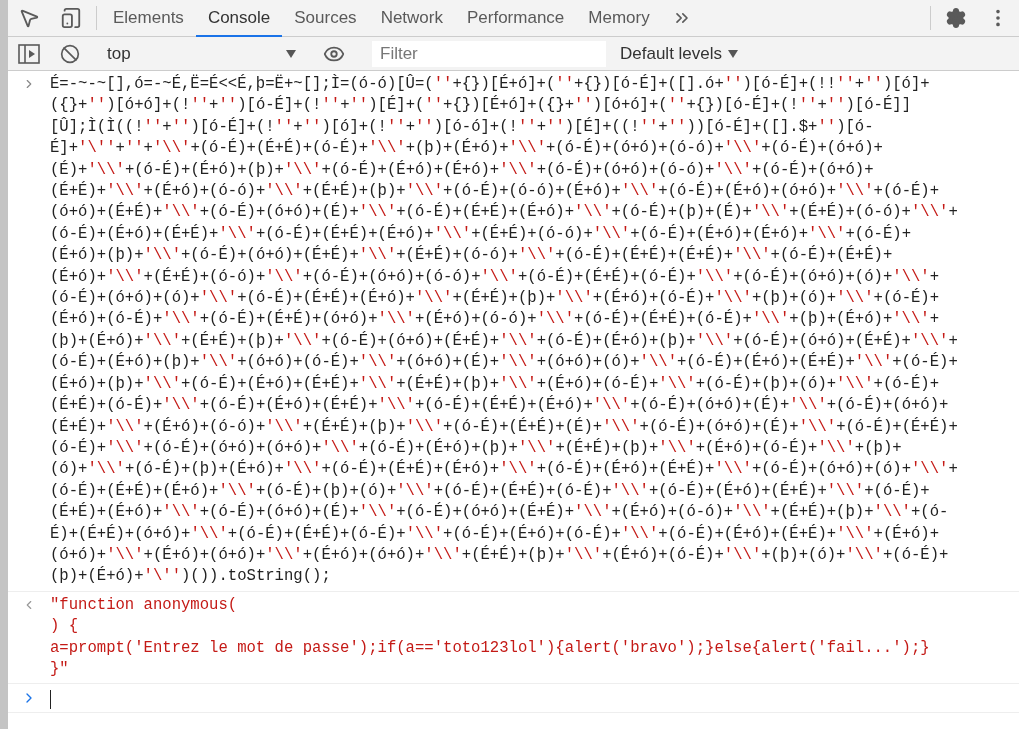 This screenshot has height=729, width=1019. Describe the element at coordinates (144, 605) in the screenshot. I see `result-line: "function anonymous(` at that location.